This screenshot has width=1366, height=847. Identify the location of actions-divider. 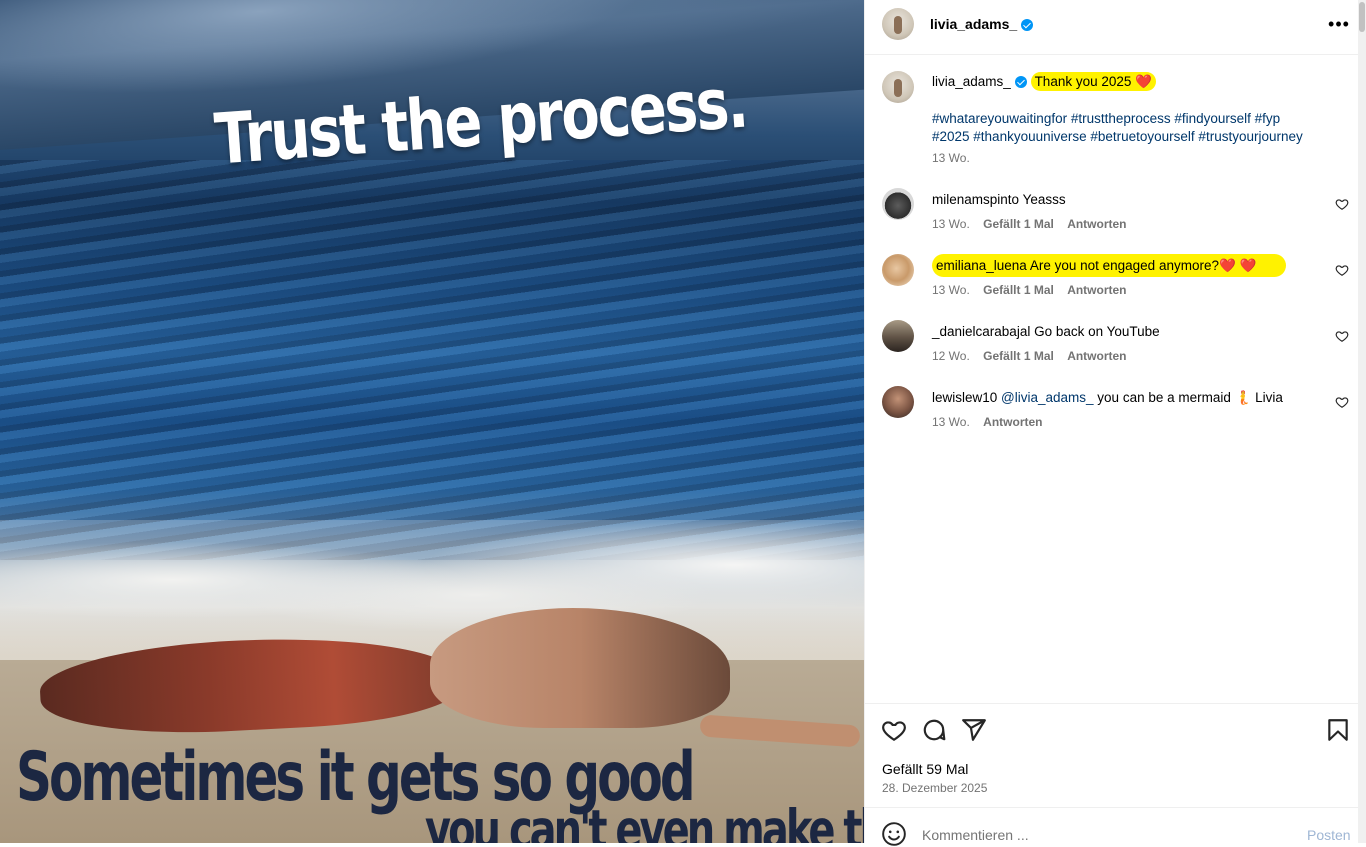
(1112, 703).